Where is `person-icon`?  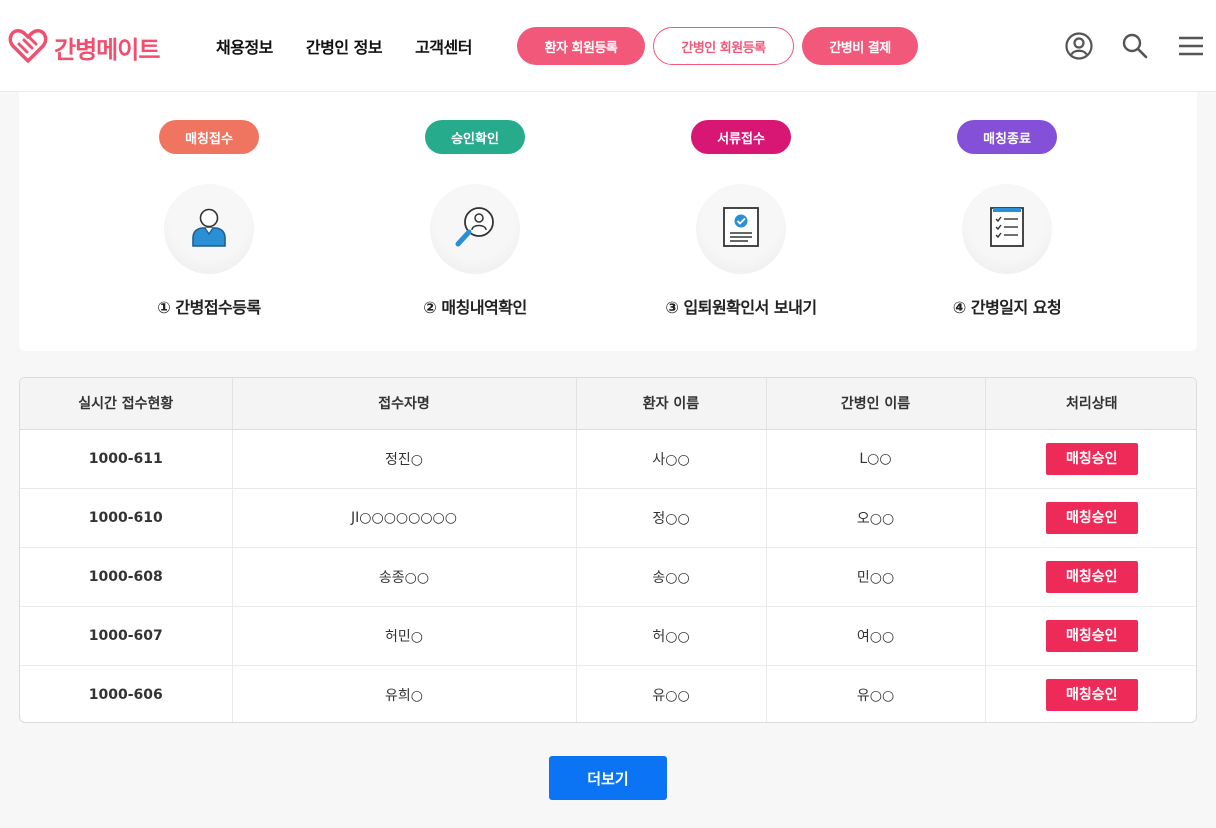
person-icon is located at coordinates (209, 229).